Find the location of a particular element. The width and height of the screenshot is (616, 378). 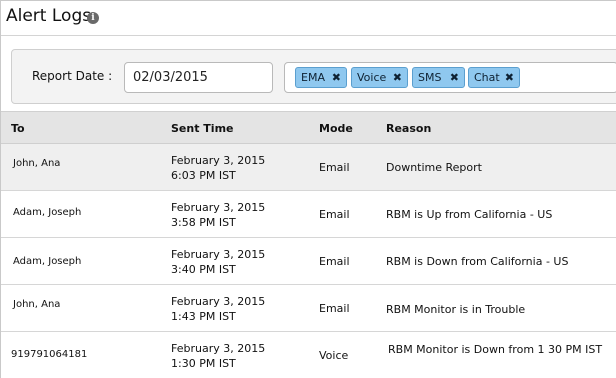

column-header-mode: Mode is located at coordinates (336, 128).